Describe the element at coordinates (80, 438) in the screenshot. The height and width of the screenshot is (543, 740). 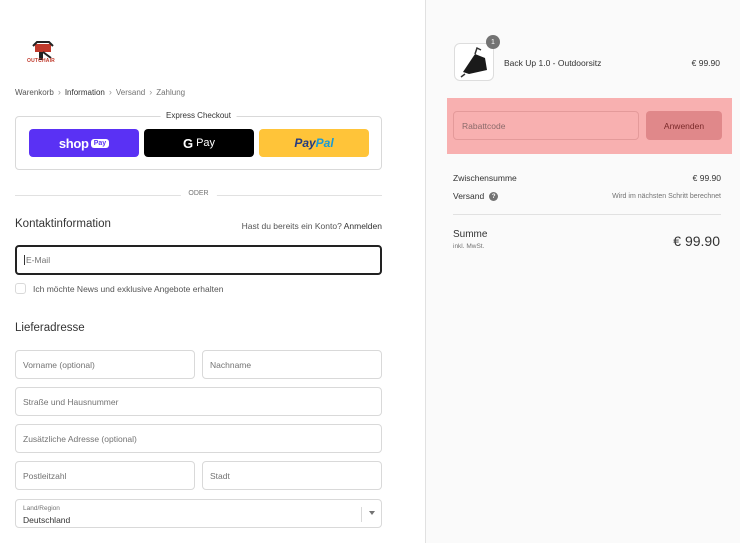
I see `address2-placeholder: Zusätzliche Adresse (optional)` at that location.